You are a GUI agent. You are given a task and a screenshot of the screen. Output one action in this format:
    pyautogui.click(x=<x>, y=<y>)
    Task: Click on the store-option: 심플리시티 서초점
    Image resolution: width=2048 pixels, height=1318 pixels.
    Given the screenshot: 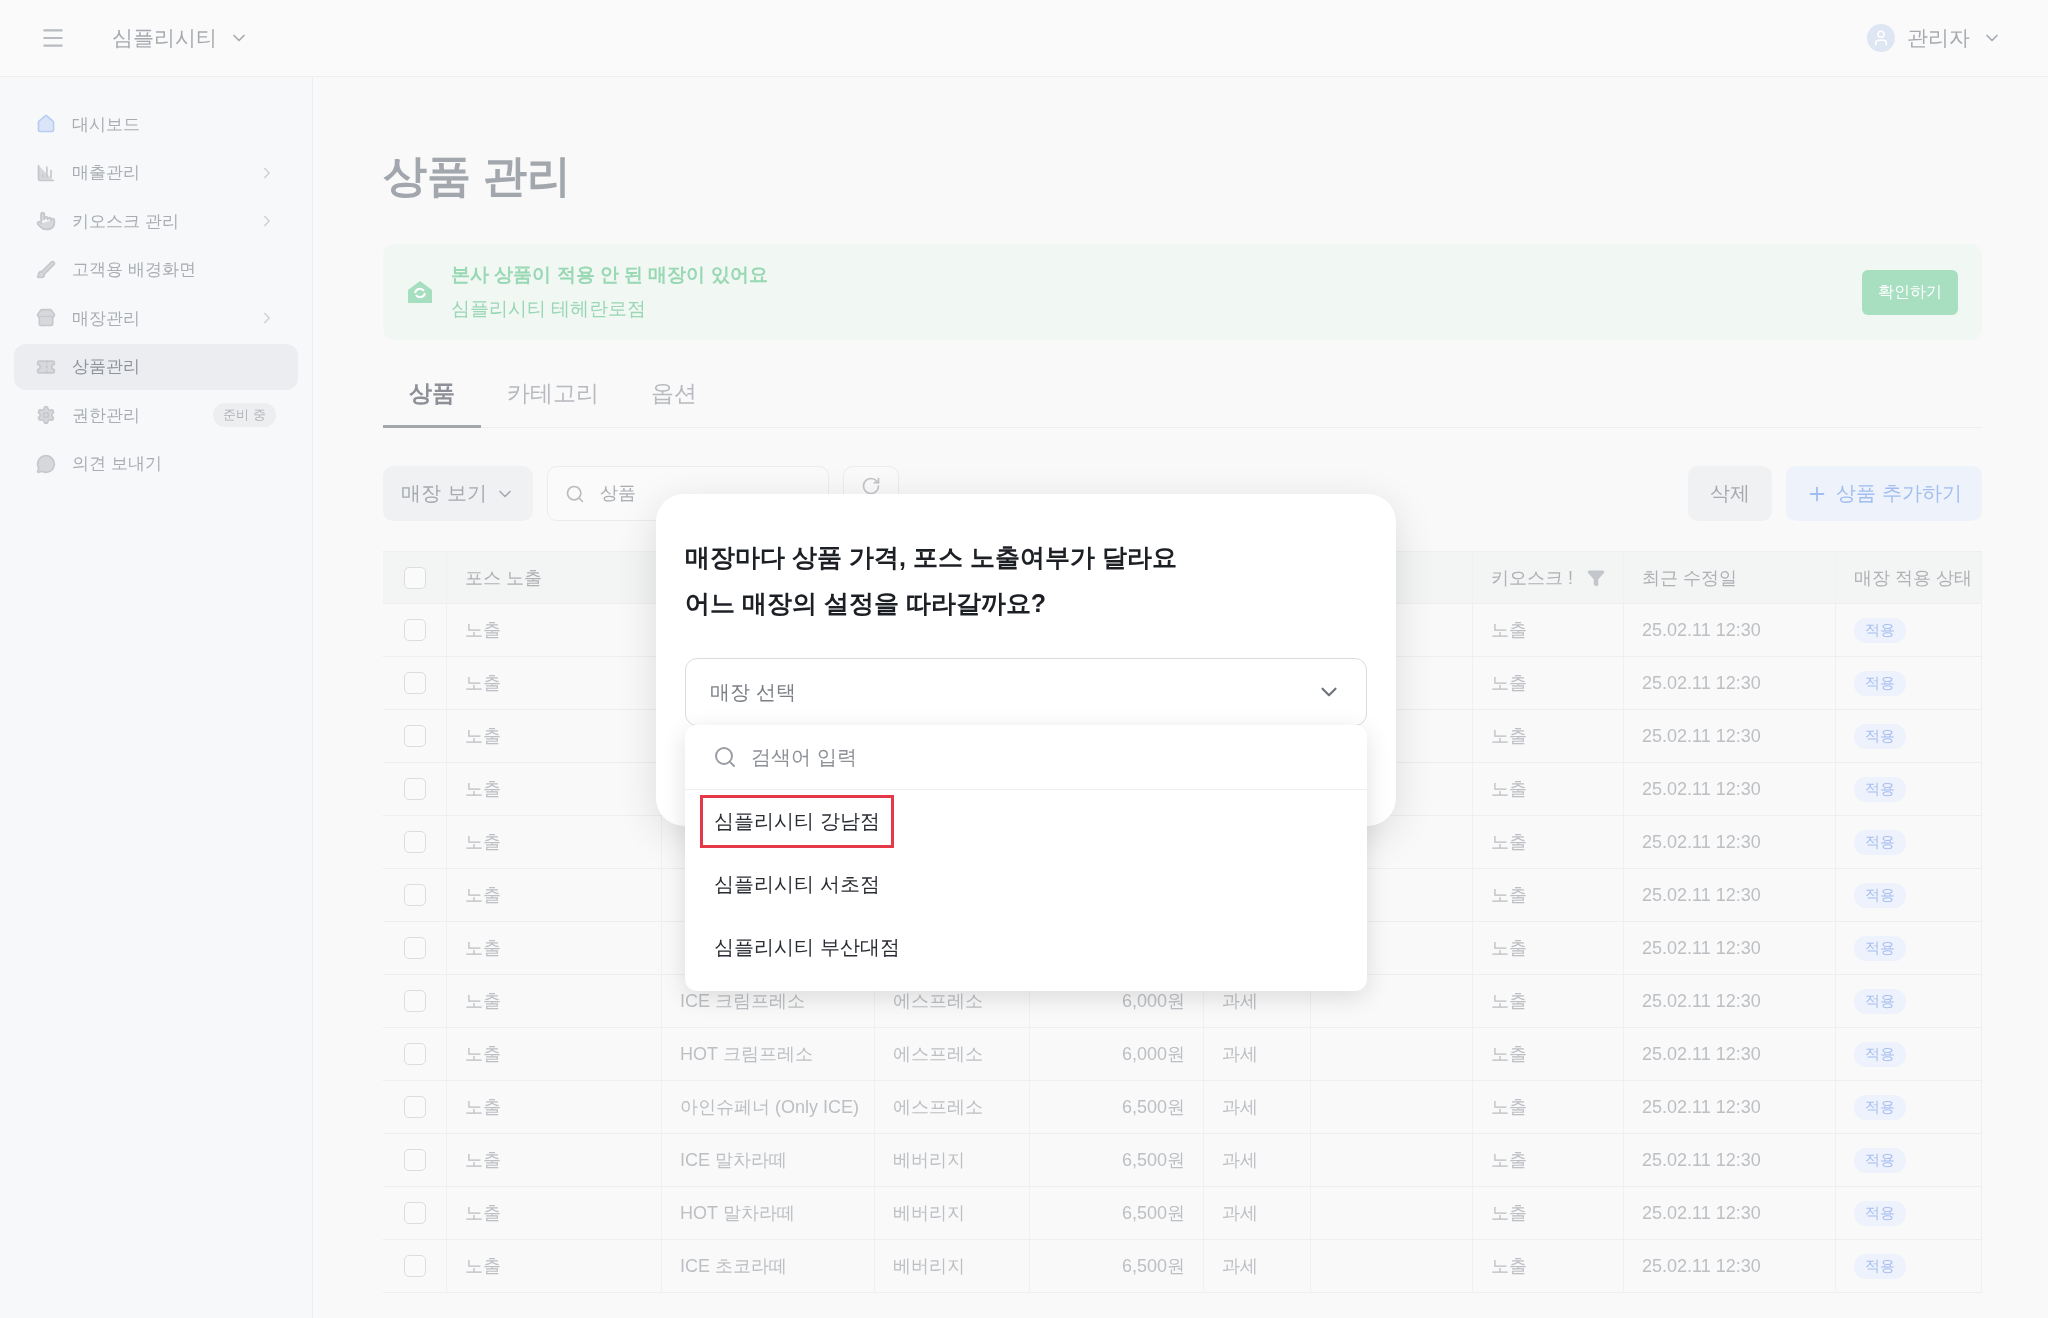 What is the action you would take?
    pyautogui.click(x=797, y=884)
    